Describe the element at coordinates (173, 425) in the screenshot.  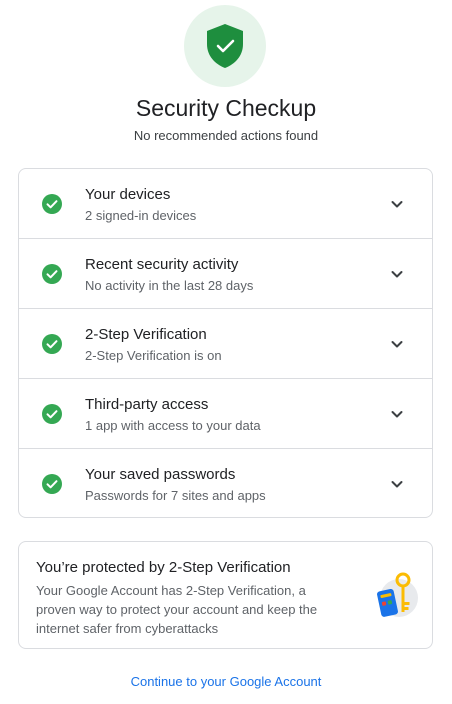
I see `item-subtitle: 1 app with access to your data` at that location.